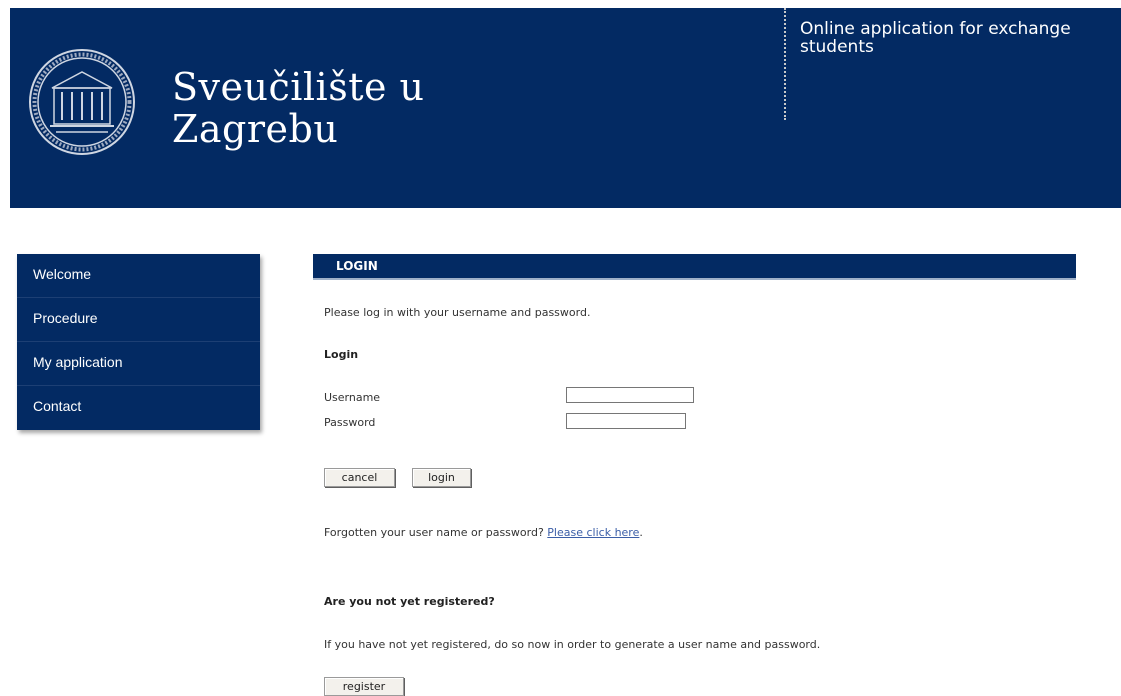 This screenshot has width=1121, height=696. Describe the element at coordinates (82, 102) in the screenshot. I see `university-seal-icon` at that location.